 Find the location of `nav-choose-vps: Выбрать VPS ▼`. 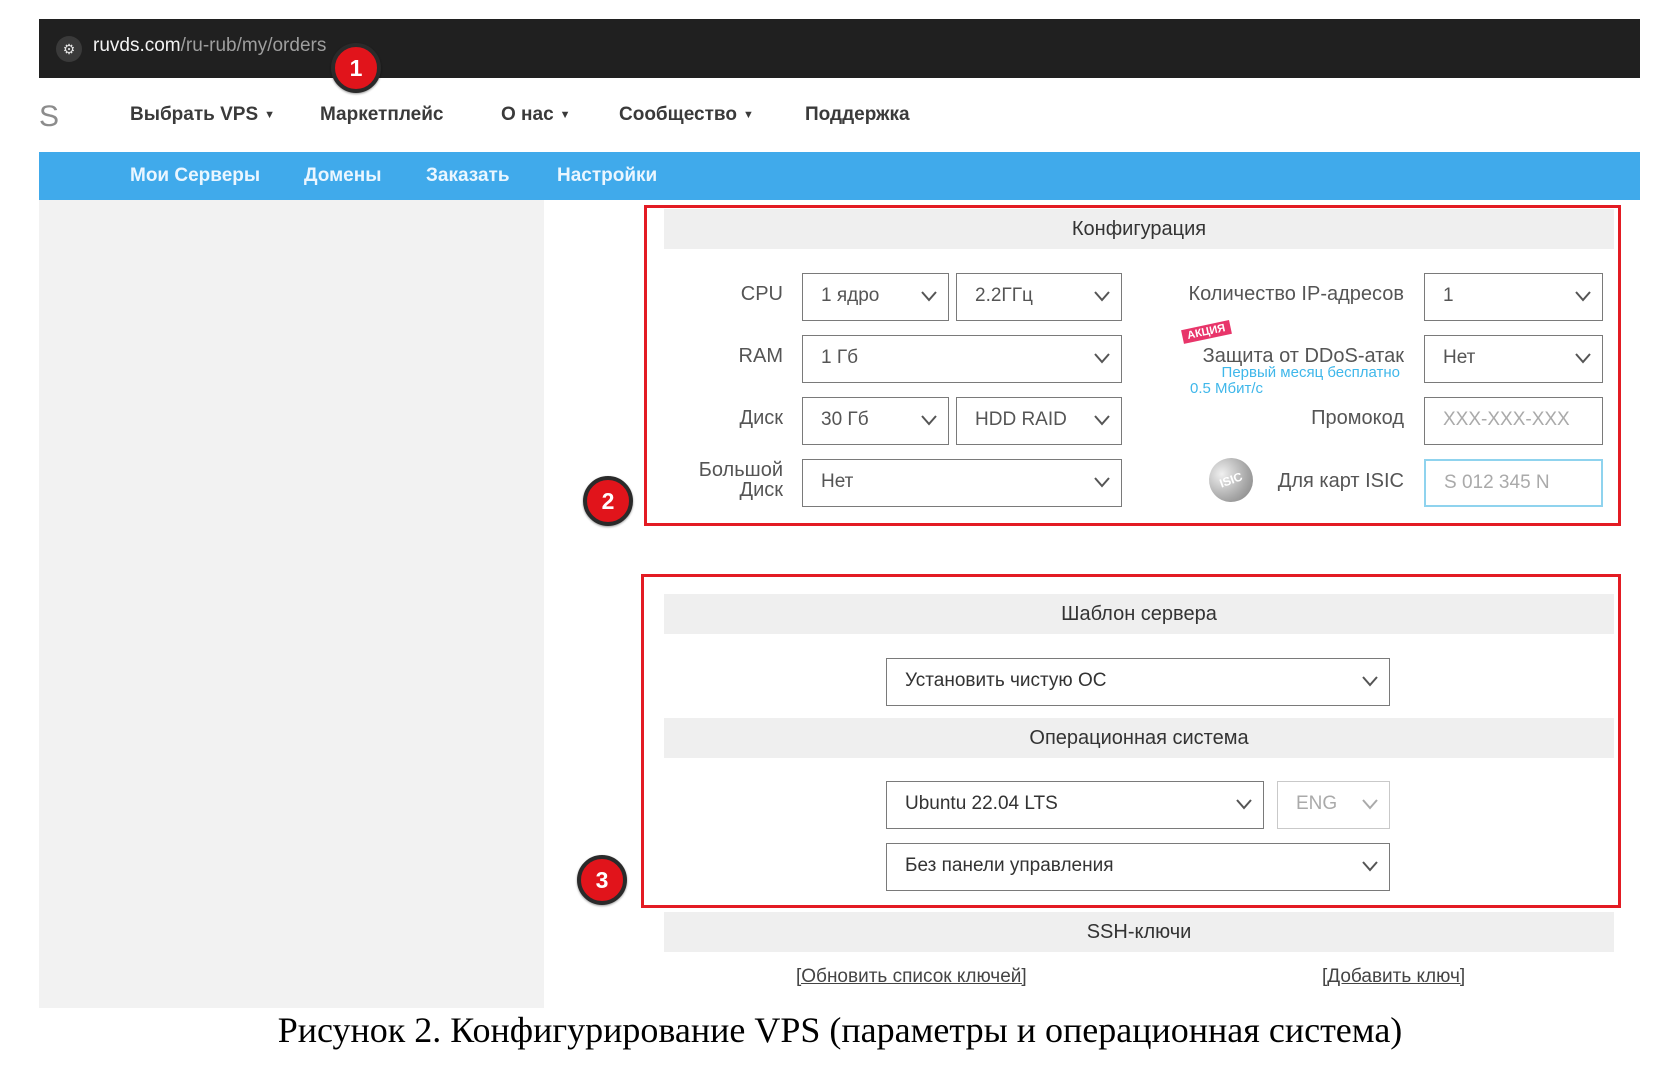

nav-choose-vps: Выбрать VPS ▼ is located at coordinates (202, 115).